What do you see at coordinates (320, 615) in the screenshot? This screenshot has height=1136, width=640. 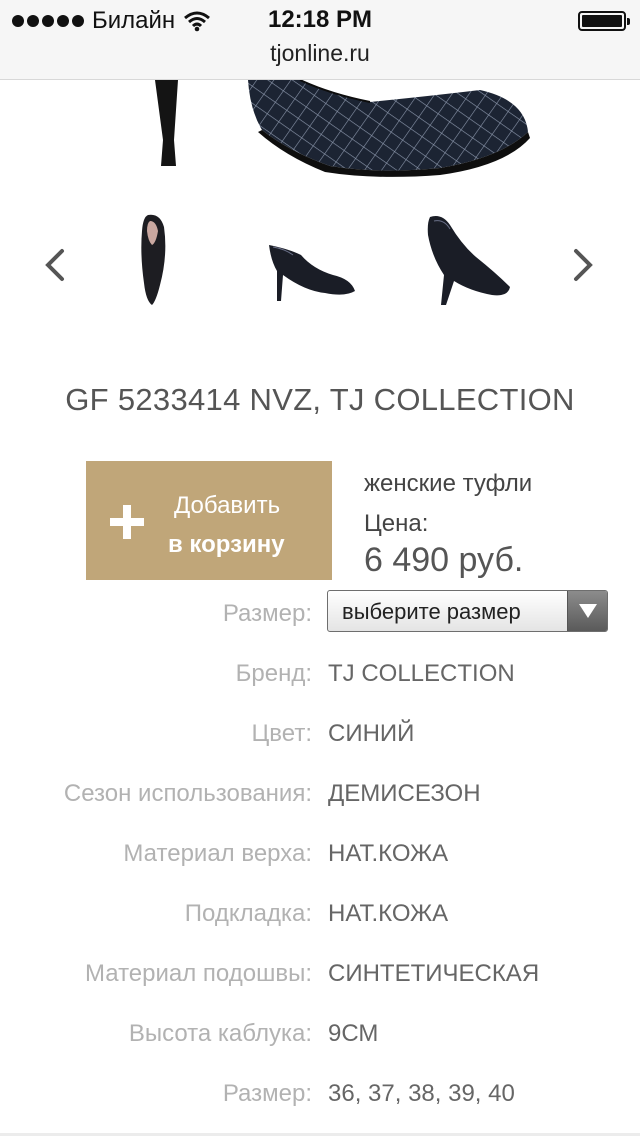 I see `size-select-row: Размер: выберите размер` at bounding box center [320, 615].